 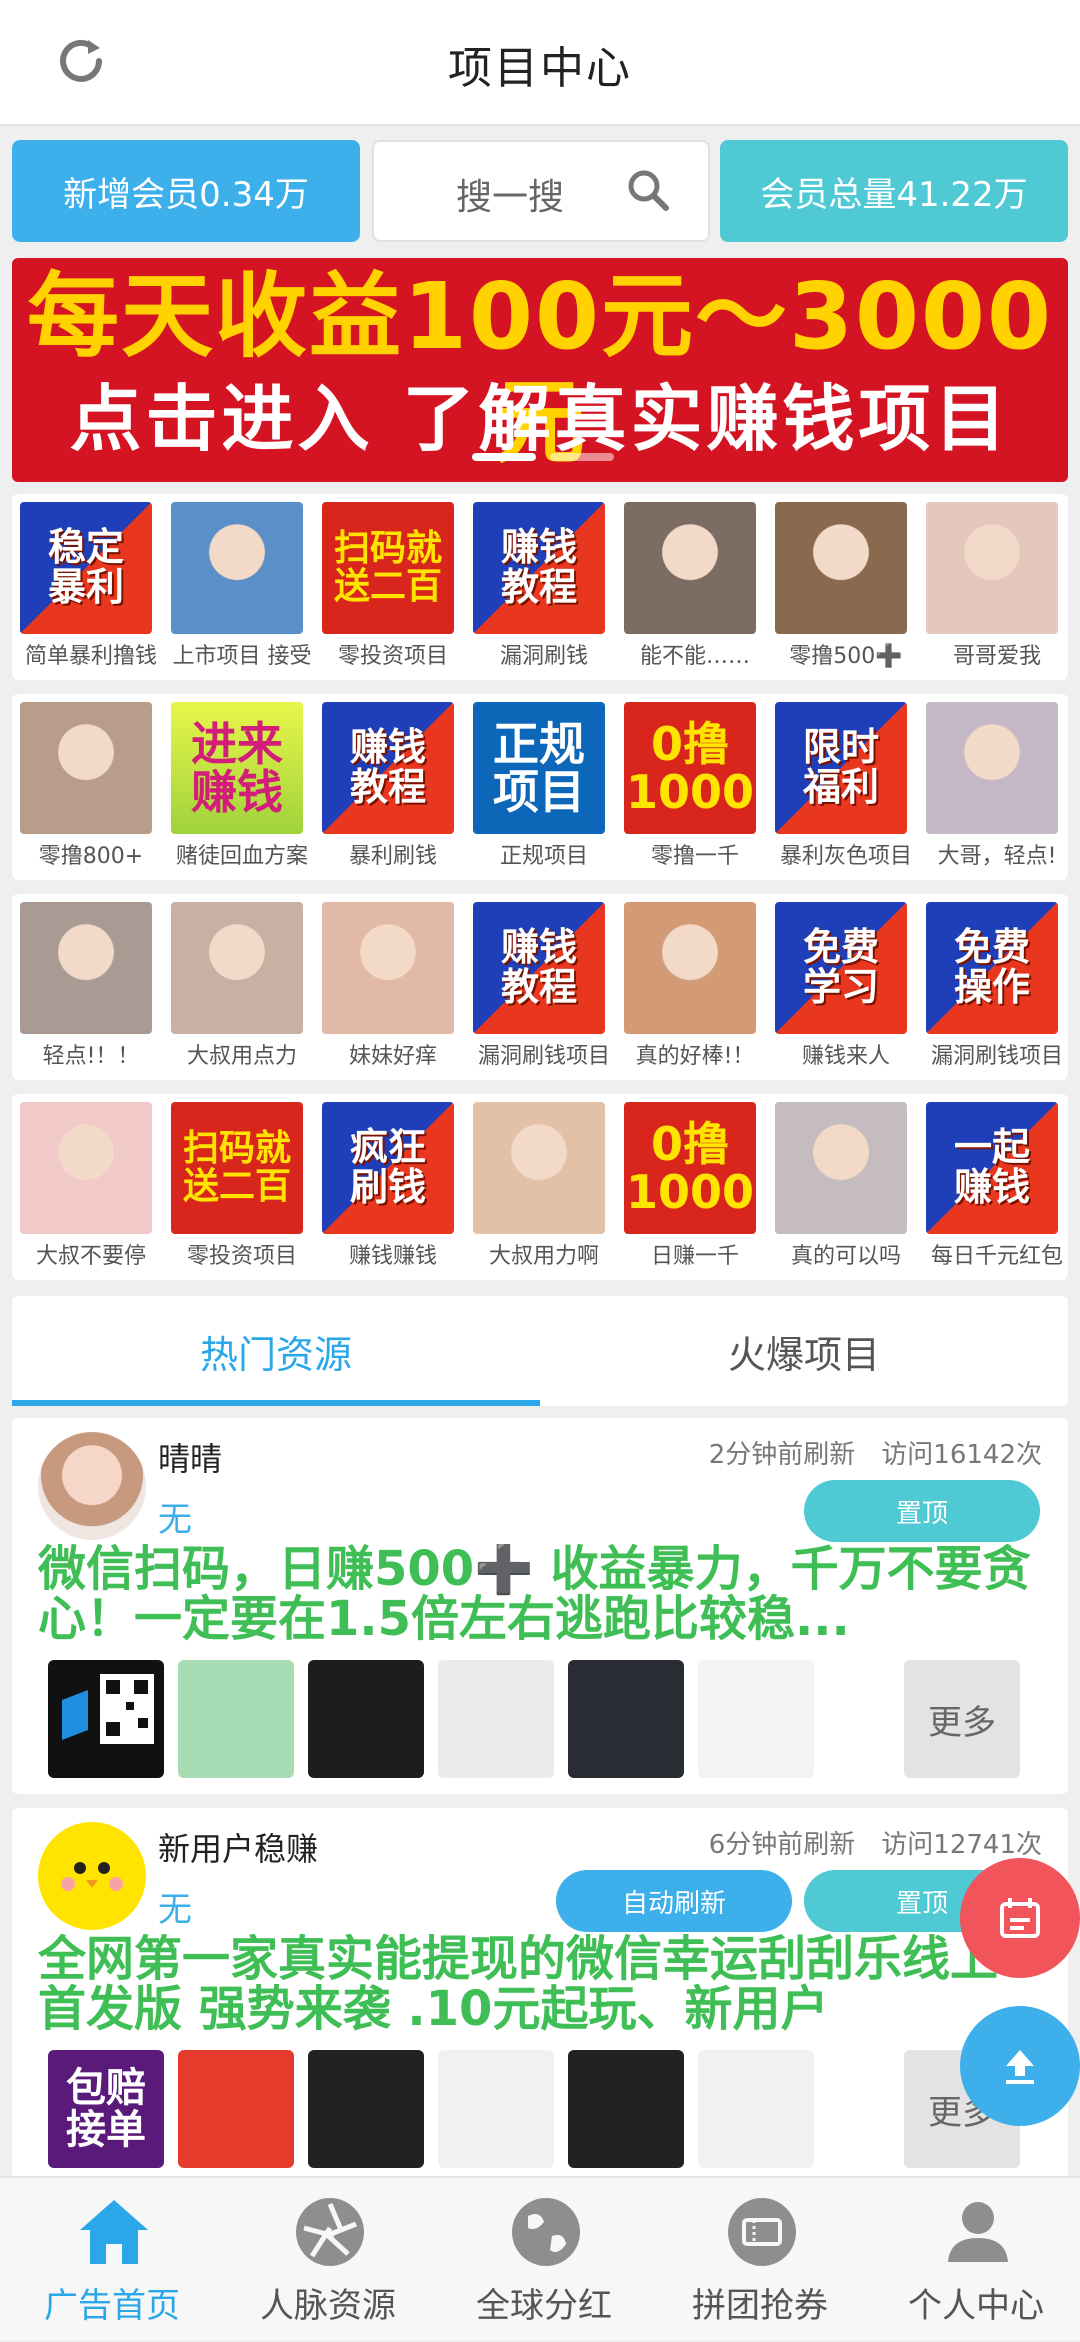 What do you see at coordinates (175, 1520) in the screenshot?
I see `post-subtitle: 无` at bounding box center [175, 1520].